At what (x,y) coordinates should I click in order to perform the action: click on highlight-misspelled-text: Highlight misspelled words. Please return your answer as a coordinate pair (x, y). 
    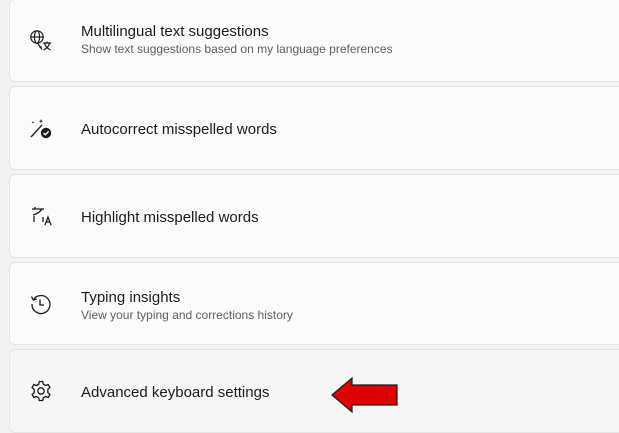
    Looking at the image, I should click on (170, 217).